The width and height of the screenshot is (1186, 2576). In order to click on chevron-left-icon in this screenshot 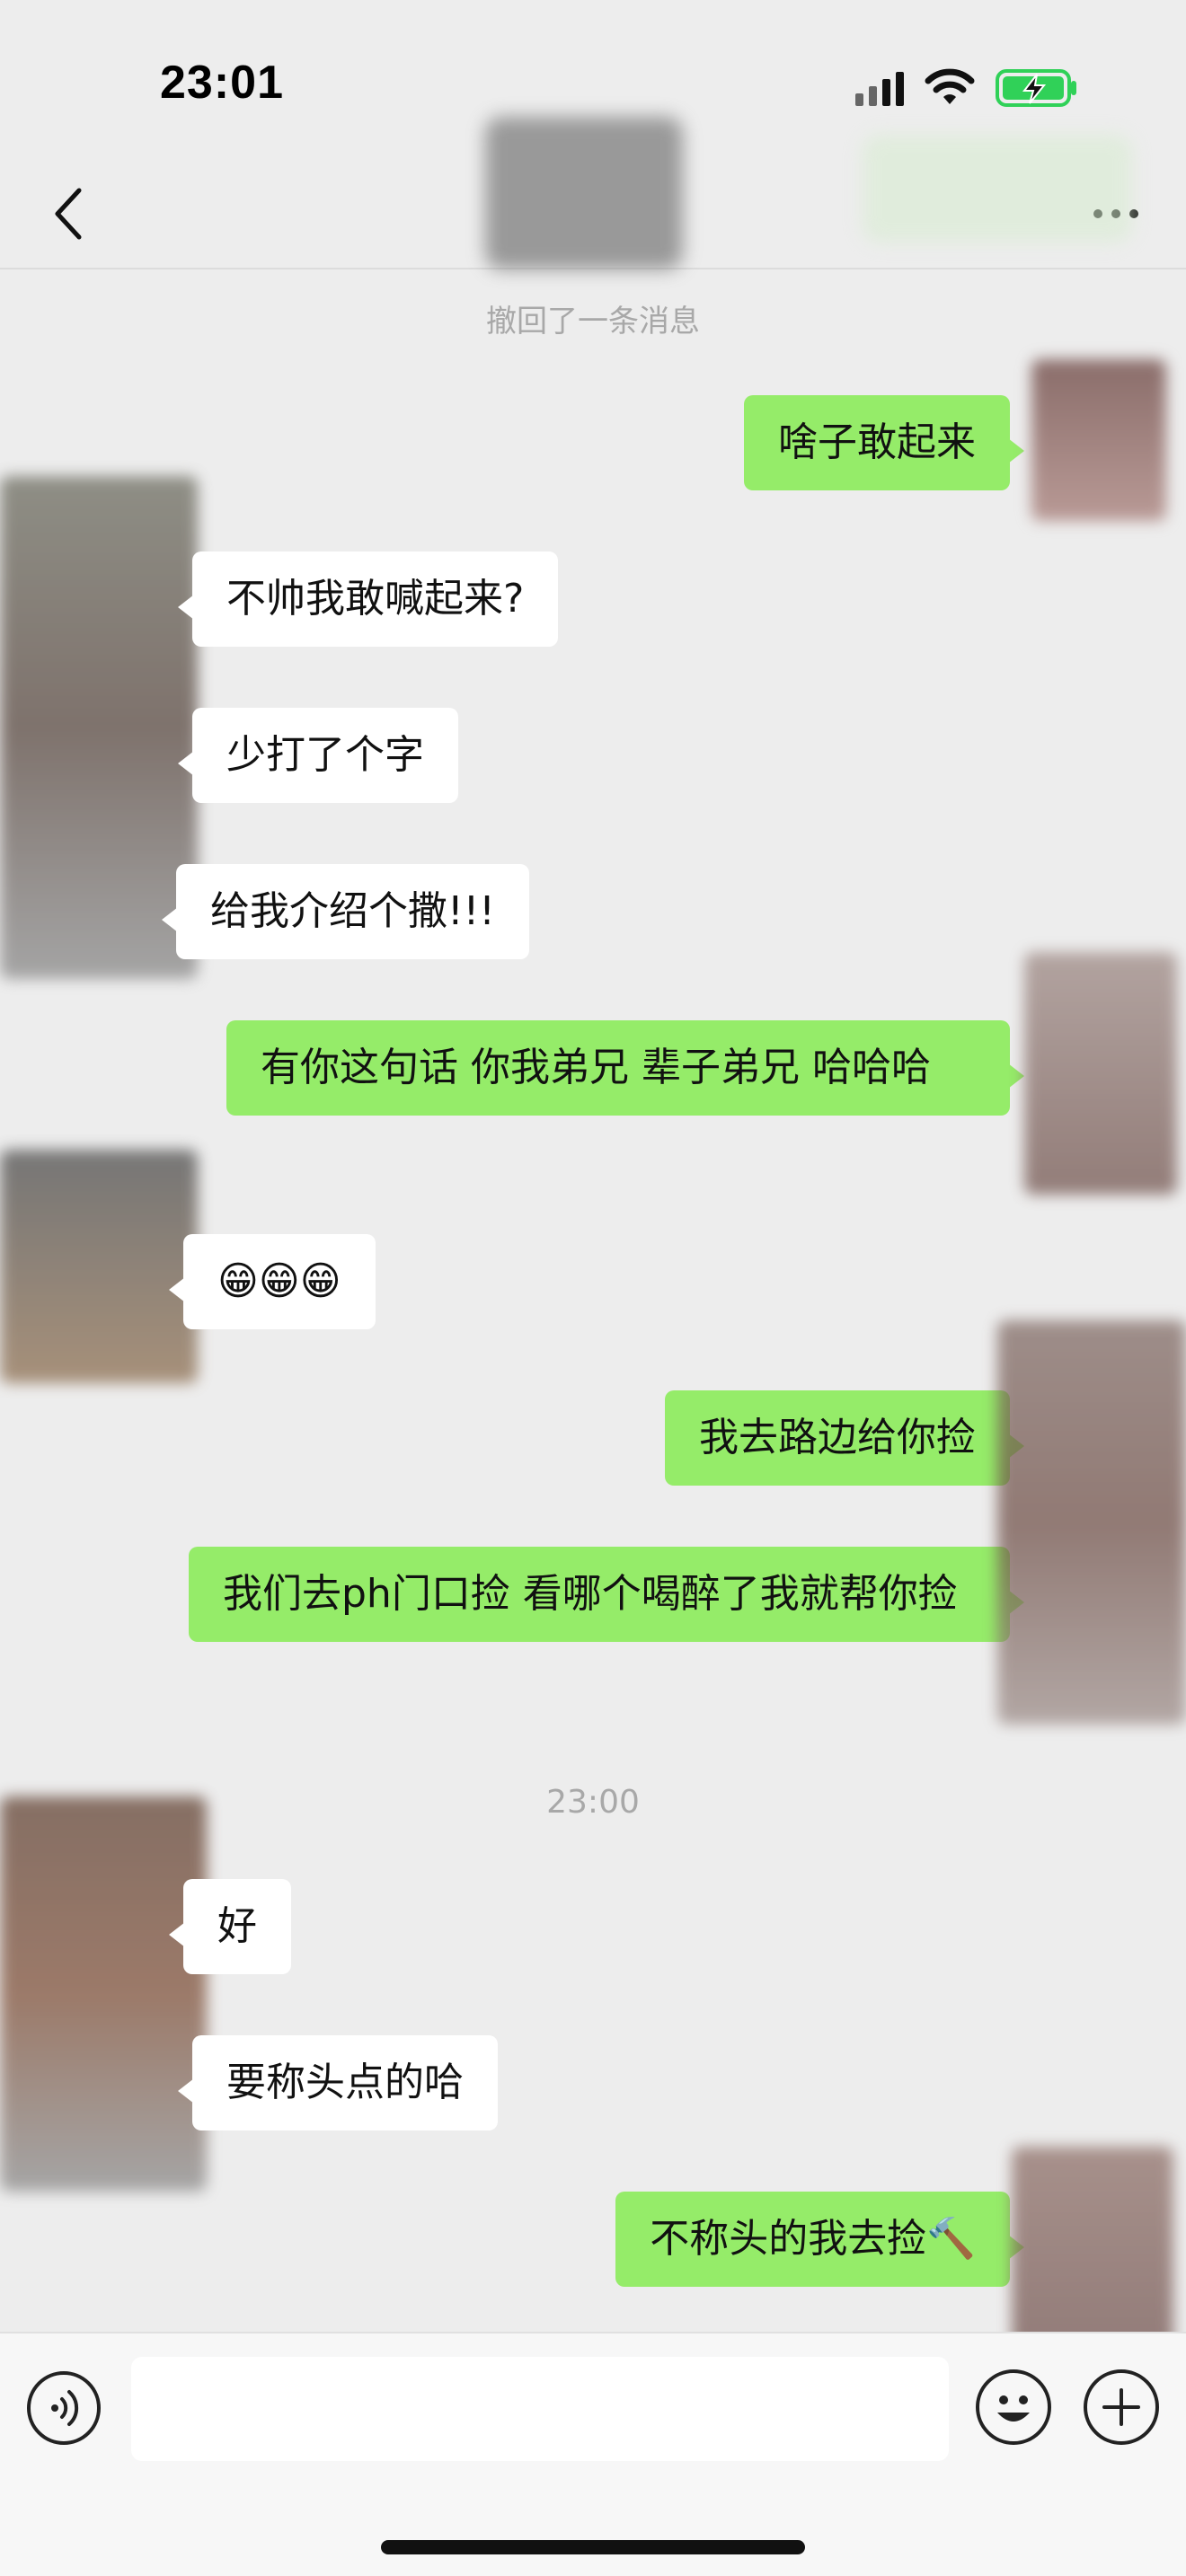, I will do `click(68, 214)`.